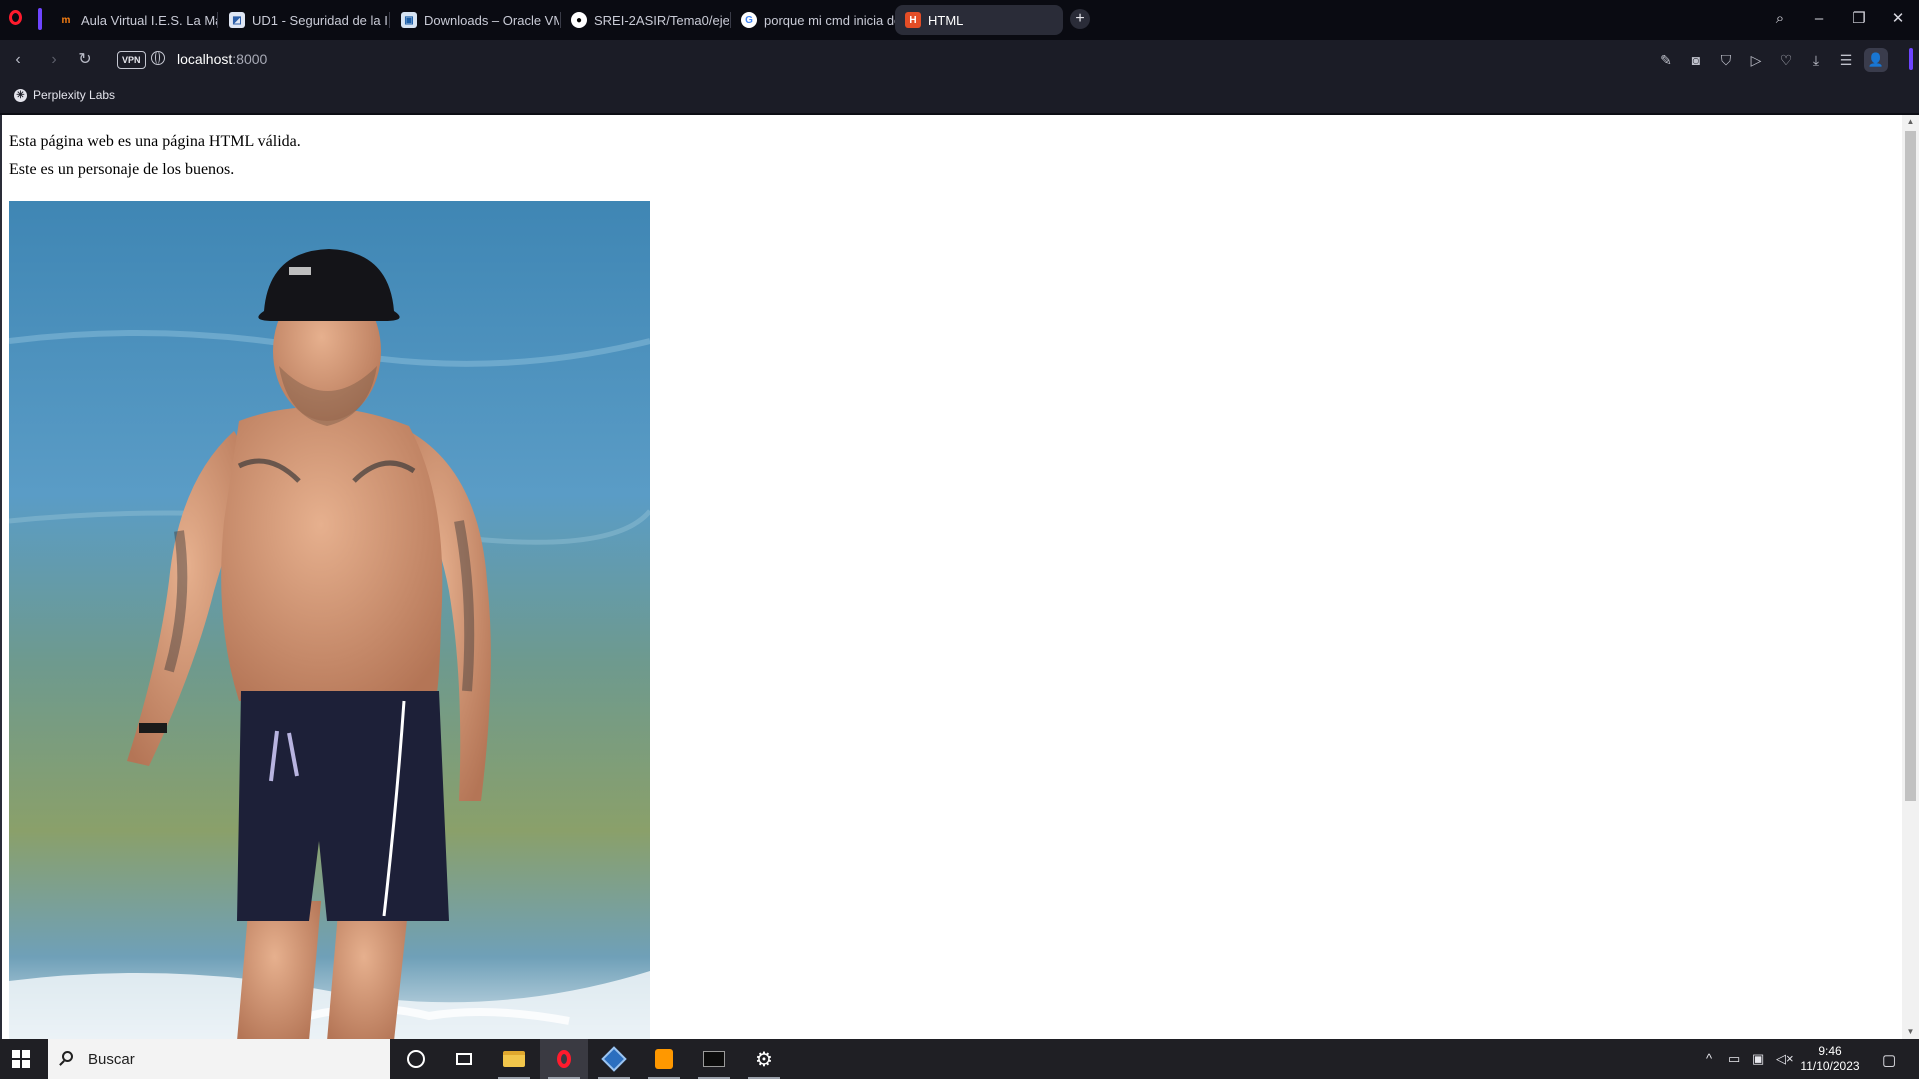 Image resolution: width=1919 pixels, height=1079 pixels. I want to click on windows-taskbar: Buscar ⚙ ^ ▭ ▣ ◁× 9:46 11/10/2023 ▢, so click(959, 1059).